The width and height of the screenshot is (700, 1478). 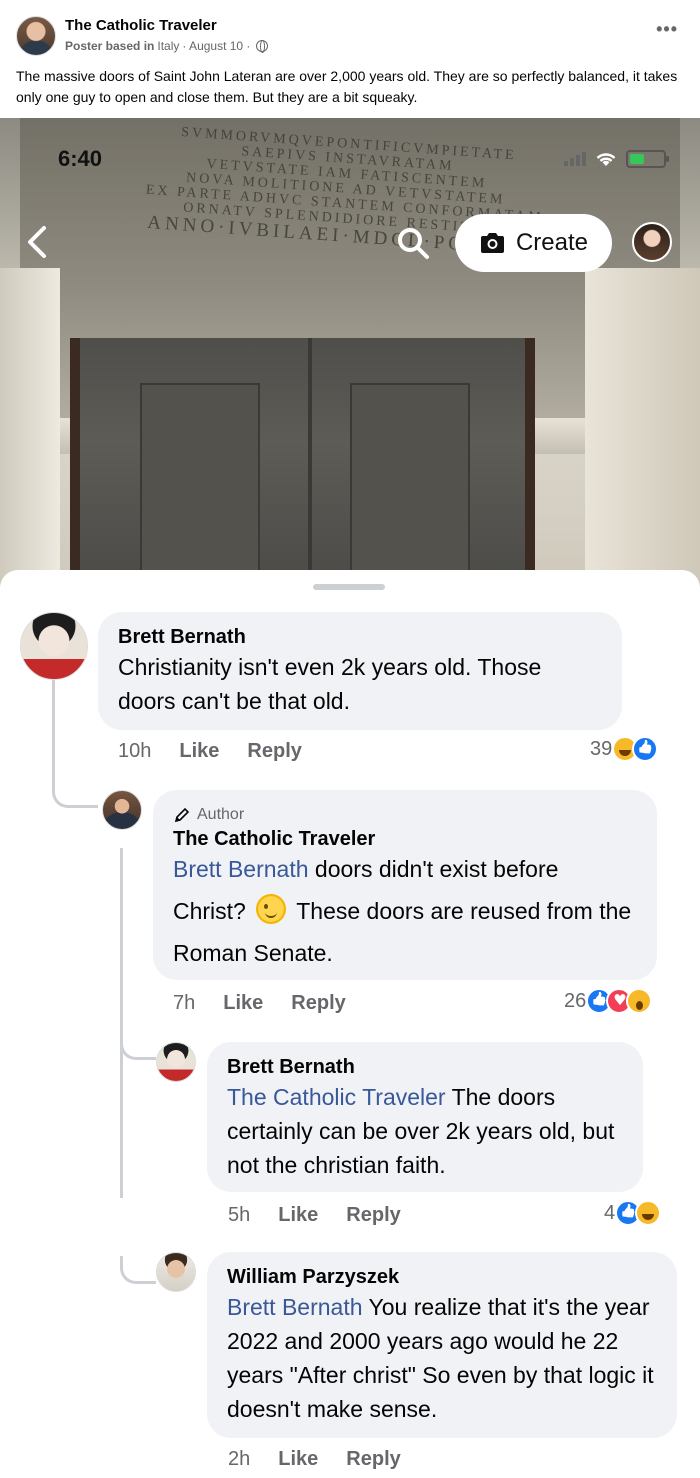 I want to click on status-icons, so click(x=616, y=159).